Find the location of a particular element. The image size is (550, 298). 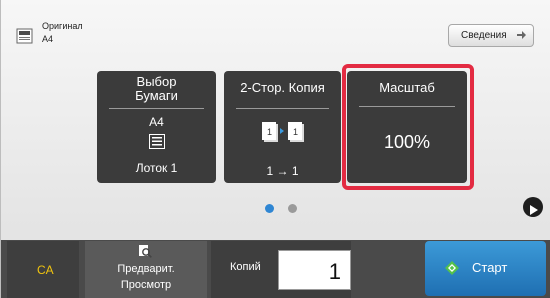

preview-button: Предварит. Просмотр is located at coordinates (146, 269).